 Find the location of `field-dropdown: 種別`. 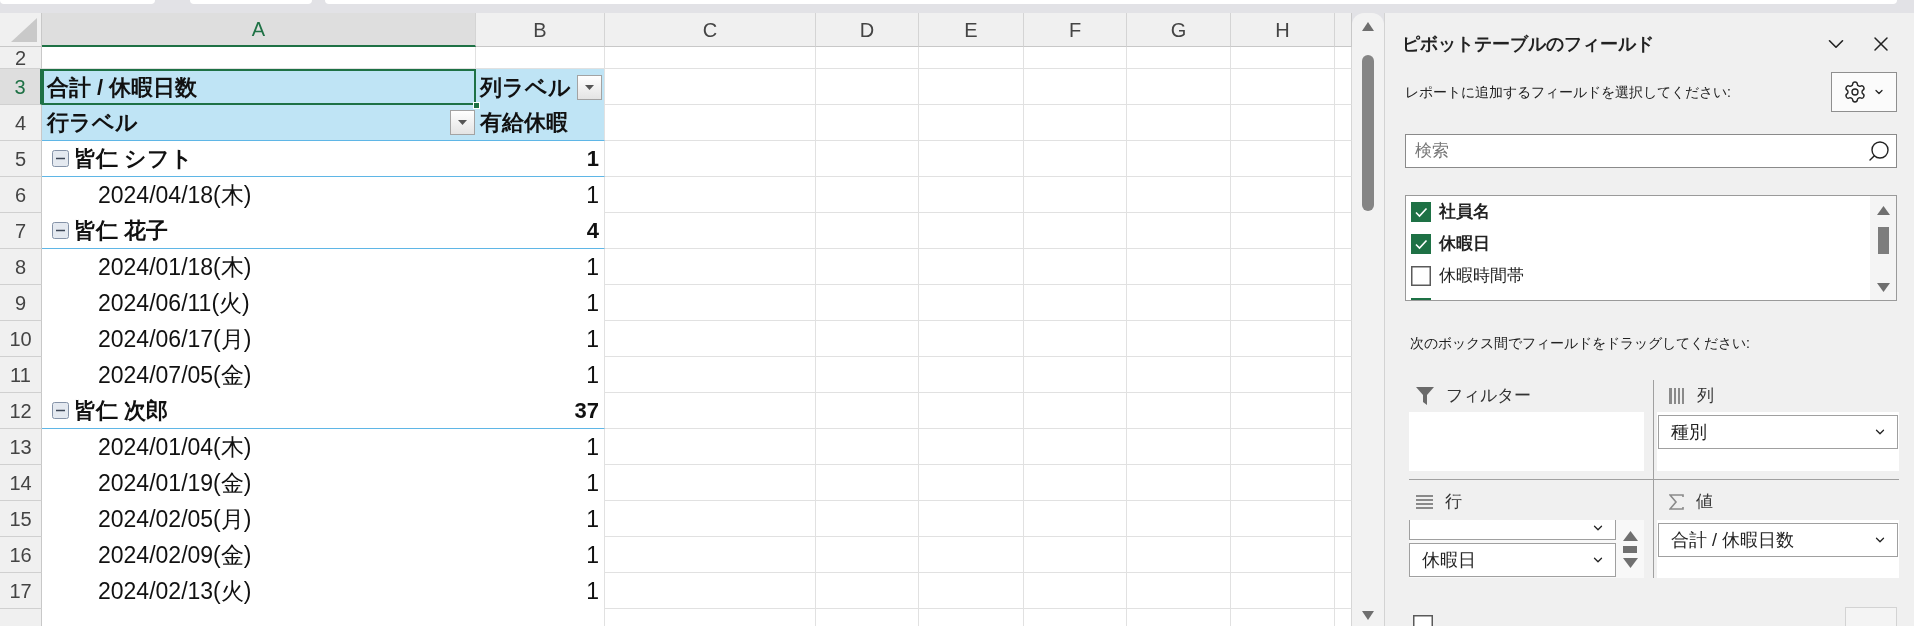

field-dropdown: 種別 is located at coordinates (1778, 432).